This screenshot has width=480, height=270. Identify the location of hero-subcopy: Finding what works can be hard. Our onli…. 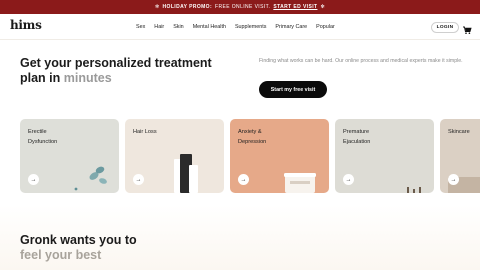
(361, 61).